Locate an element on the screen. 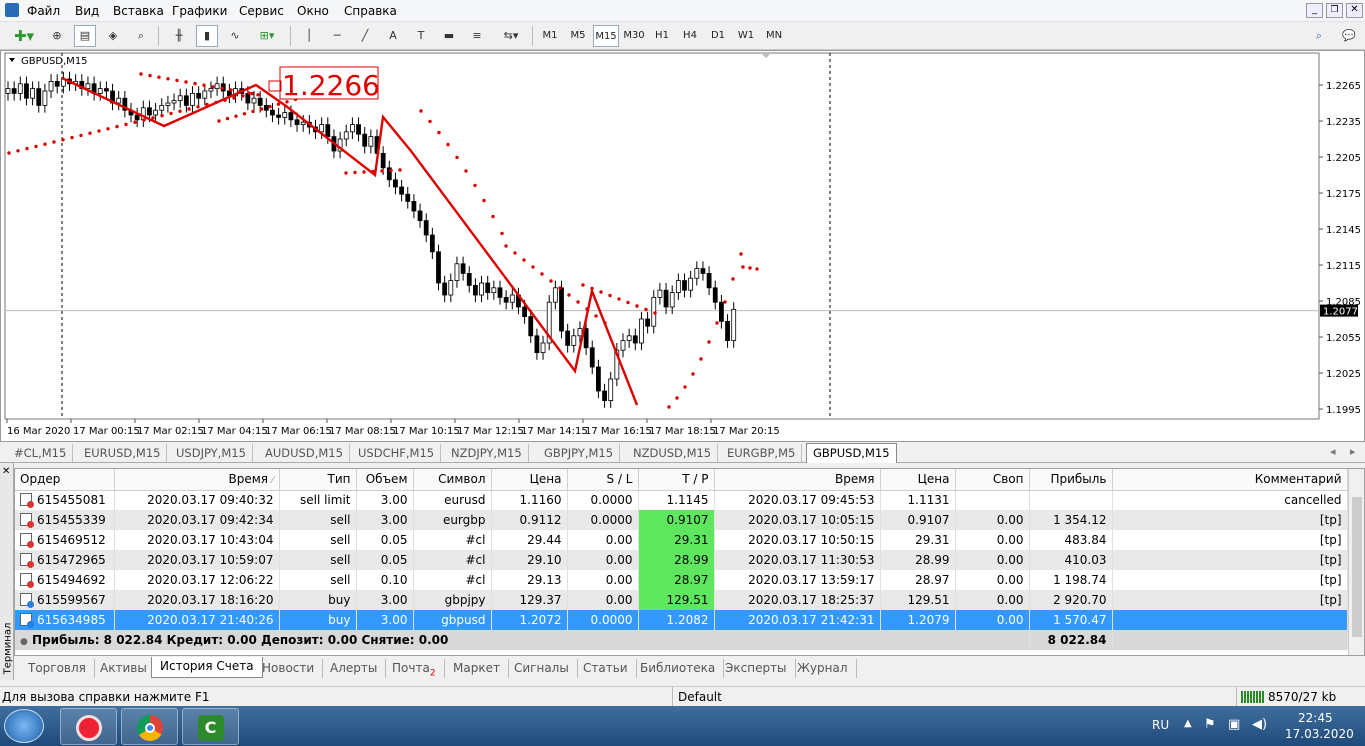 The image size is (1365, 746). indicators-icon: ⊞▾ is located at coordinates (267, 36).